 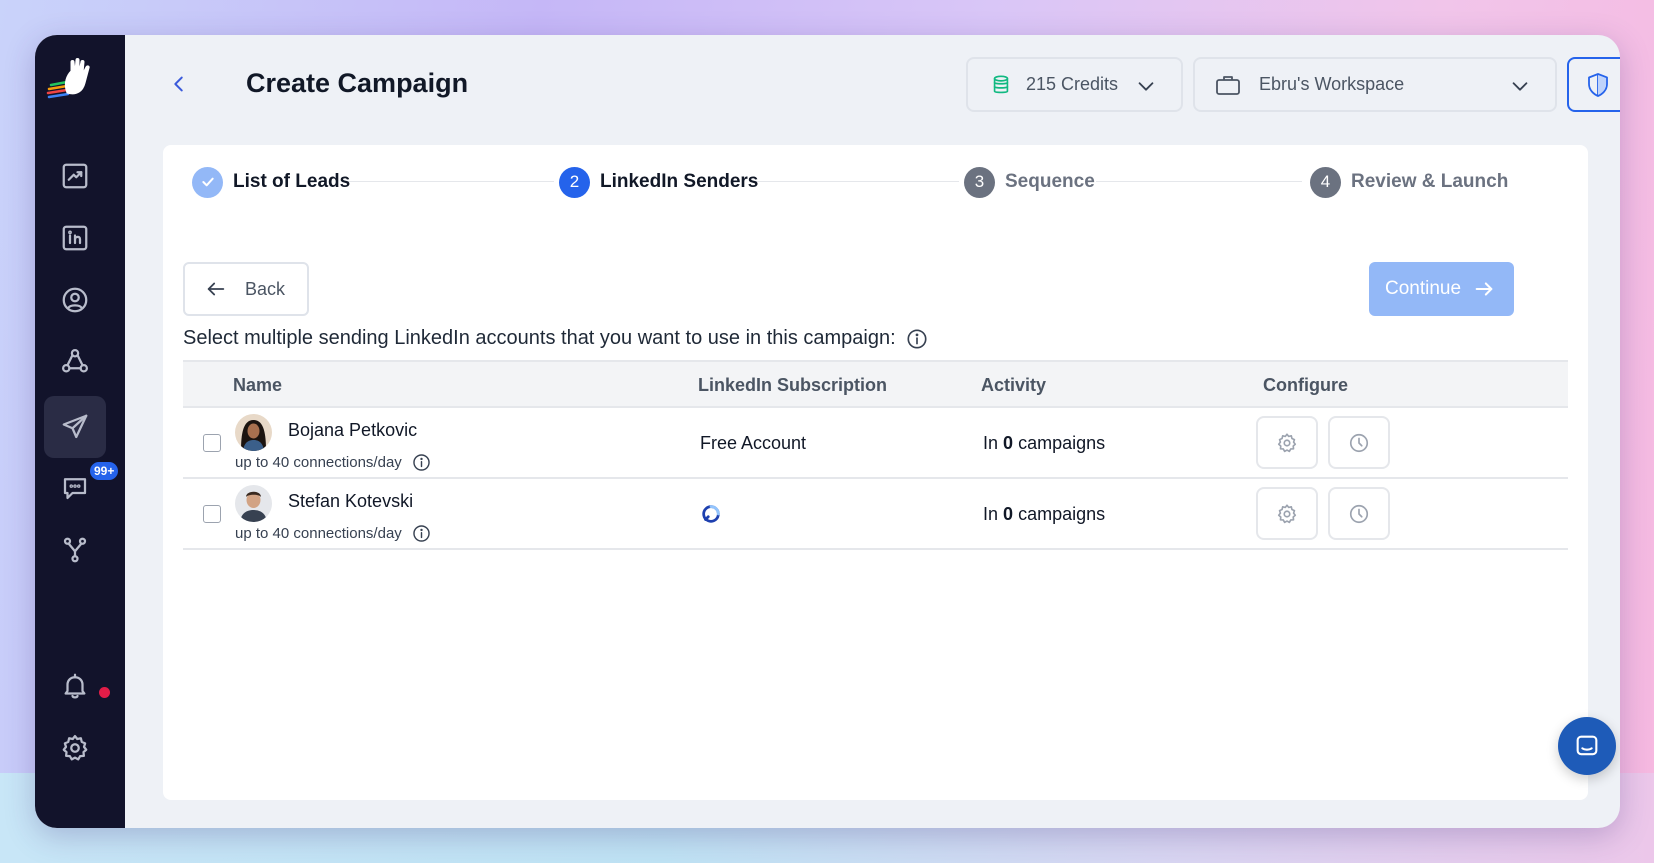 I want to click on back-button: Back, so click(x=246, y=289).